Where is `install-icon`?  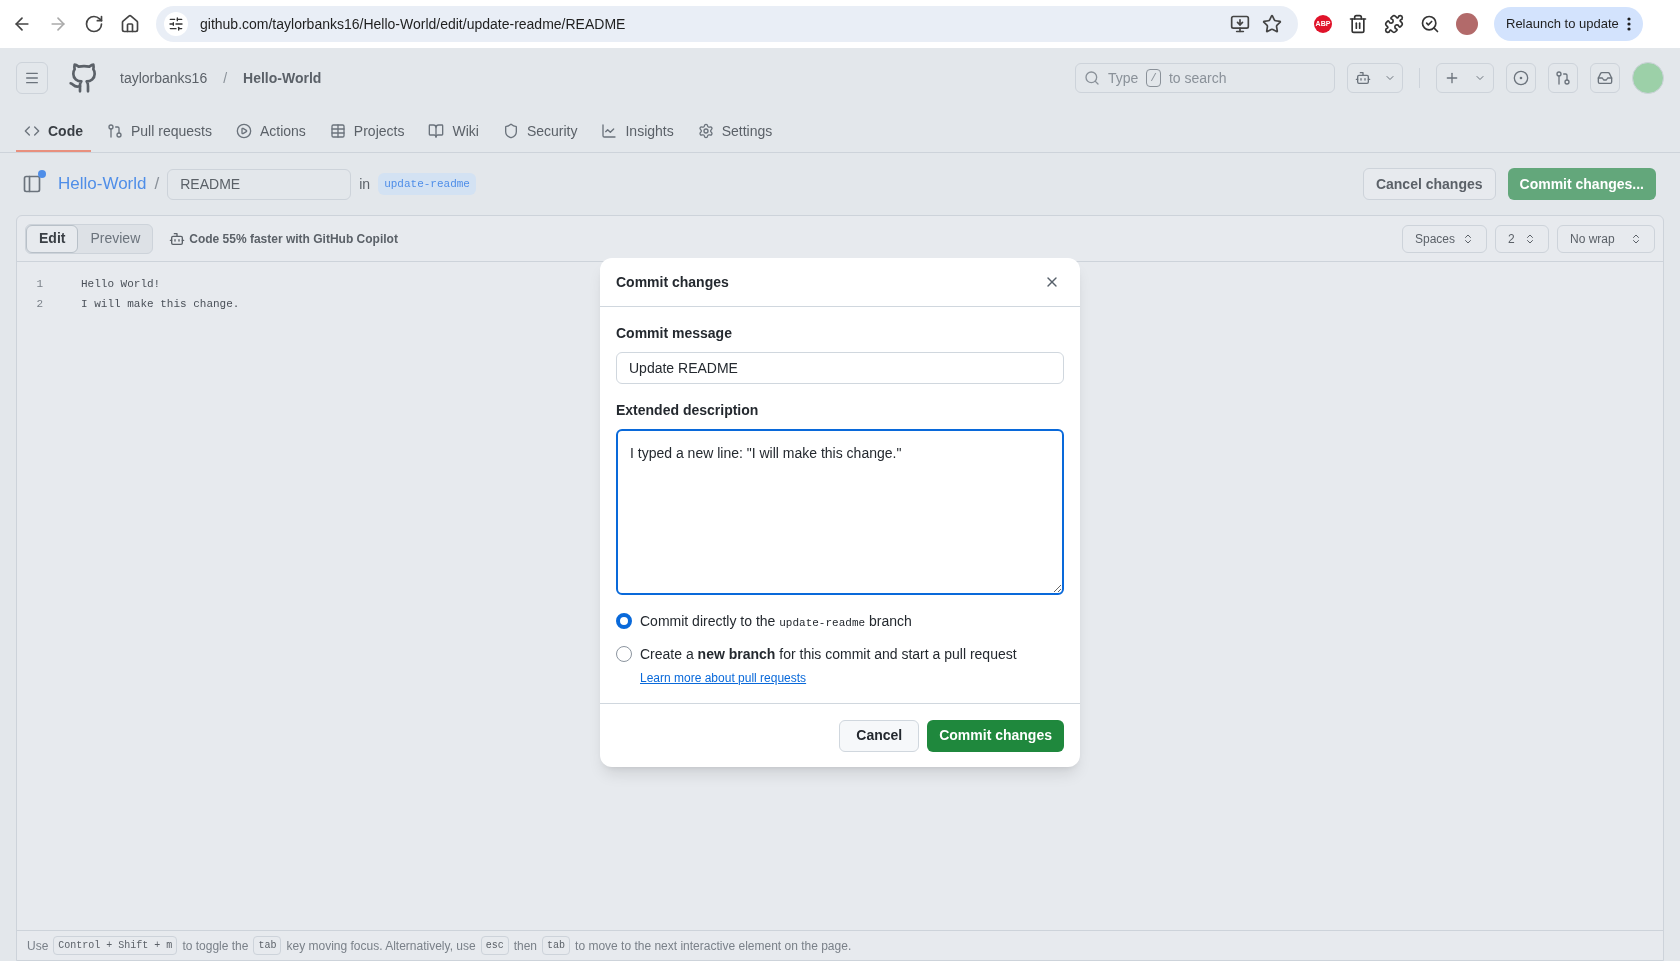 install-icon is located at coordinates (1240, 24).